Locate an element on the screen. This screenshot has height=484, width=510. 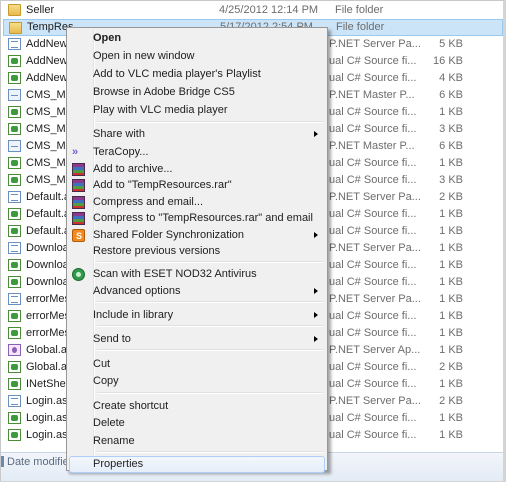
menu-item-label: Cut is located at coordinates (102, 364).